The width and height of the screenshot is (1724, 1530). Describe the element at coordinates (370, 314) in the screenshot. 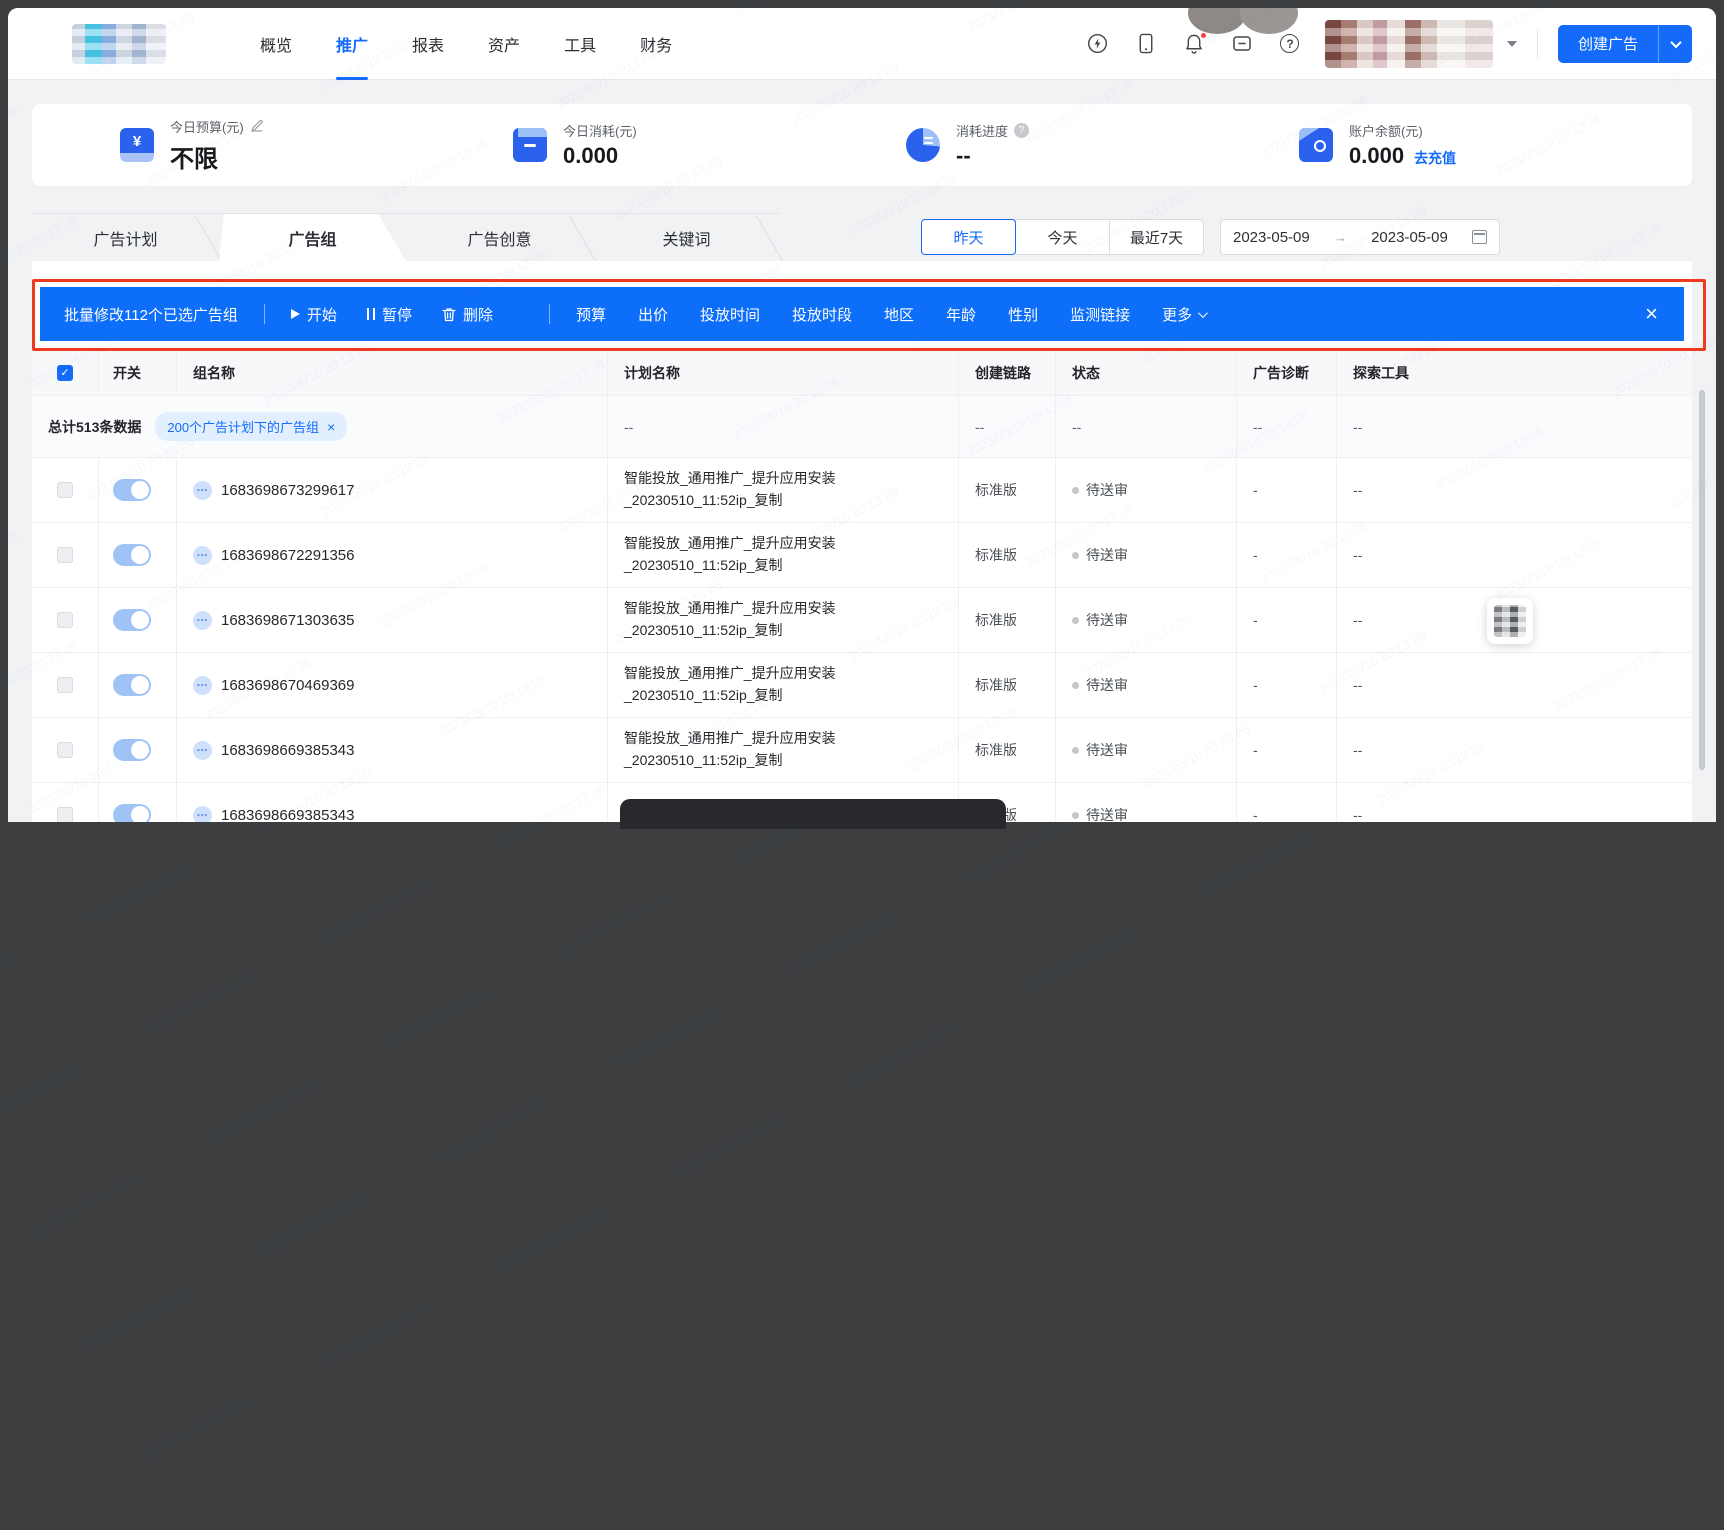

I see `pause-icon` at that location.